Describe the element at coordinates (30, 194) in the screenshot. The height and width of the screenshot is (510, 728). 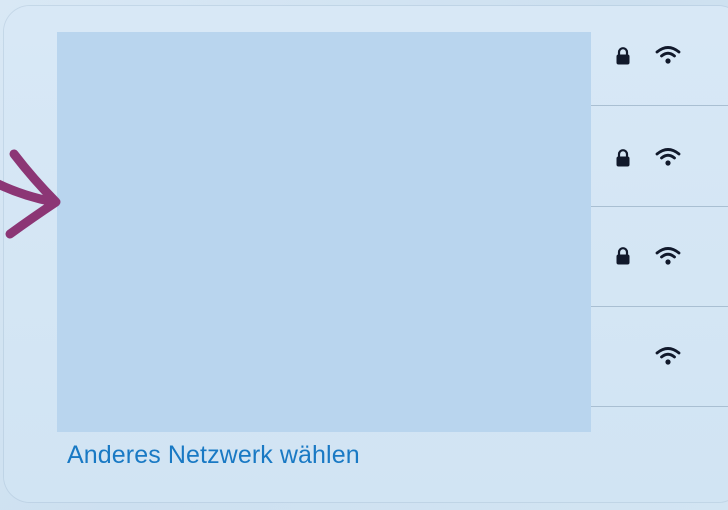
I see `annotation-arrow-icon` at that location.